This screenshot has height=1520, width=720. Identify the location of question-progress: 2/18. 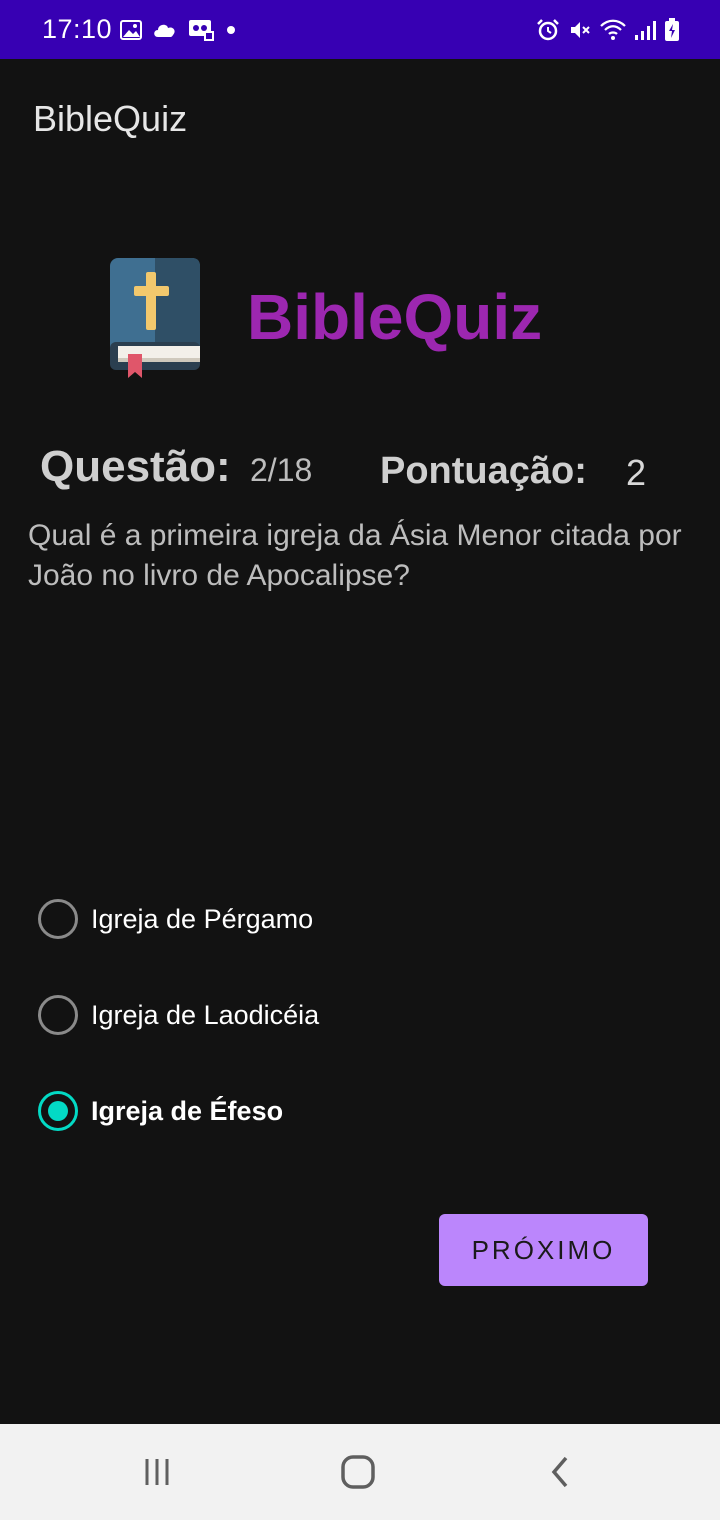
(281, 470).